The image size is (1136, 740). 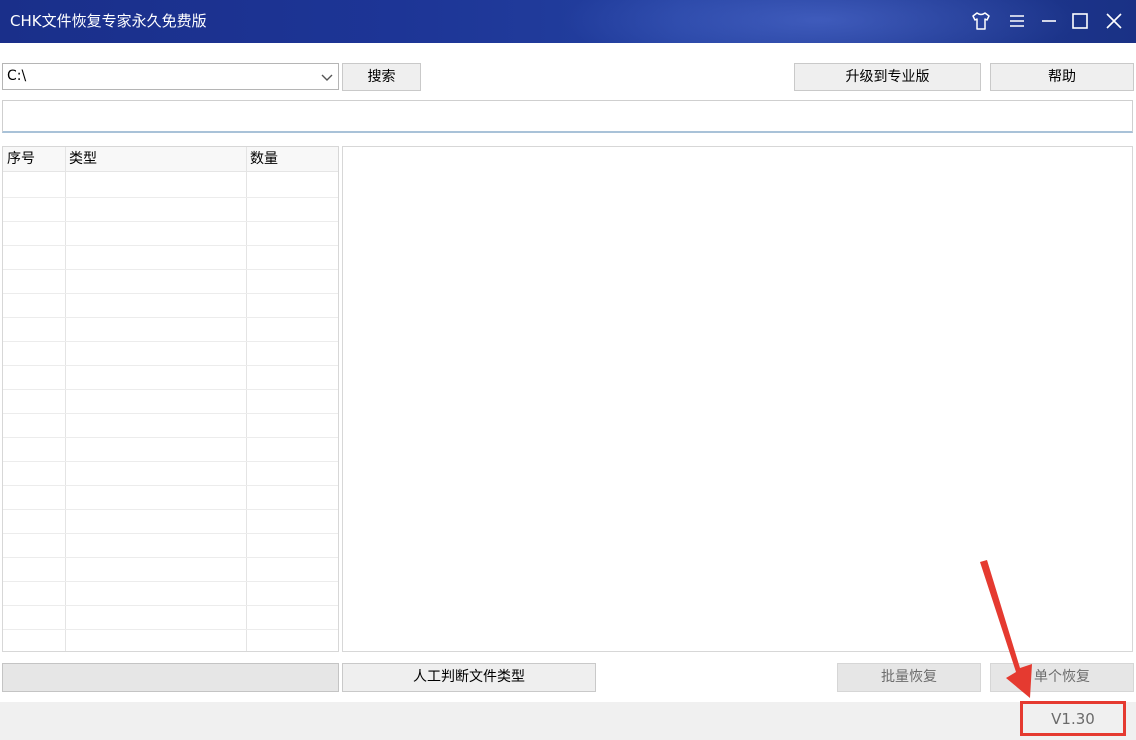 I want to click on upgrade-pro-button: 升级到专业版, so click(x=887, y=77).